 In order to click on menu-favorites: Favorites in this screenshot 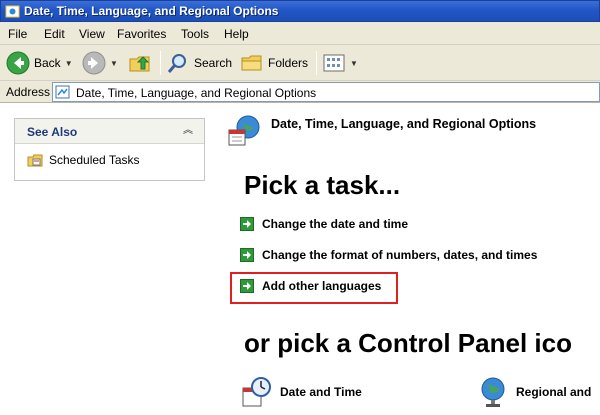, I will do `click(141, 34)`.